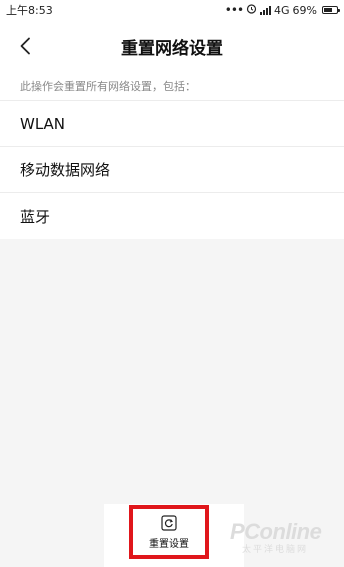 This screenshot has height=567, width=344. Describe the element at coordinates (169, 522) in the screenshot. I see `reset-icon` at that location.